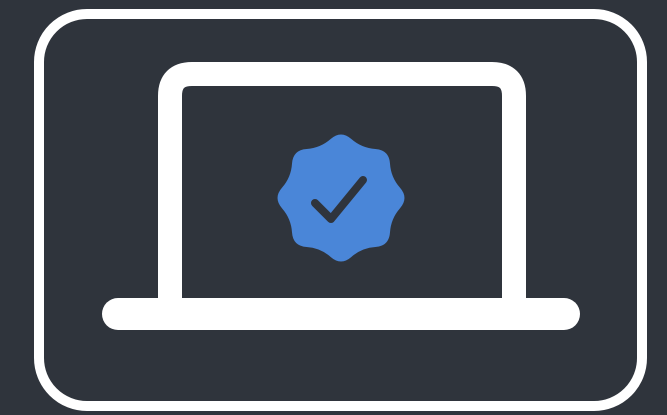 Image resolution: width=667 pixels, height=415 pixels. I want to click on badge-shape, so click(341, 198).